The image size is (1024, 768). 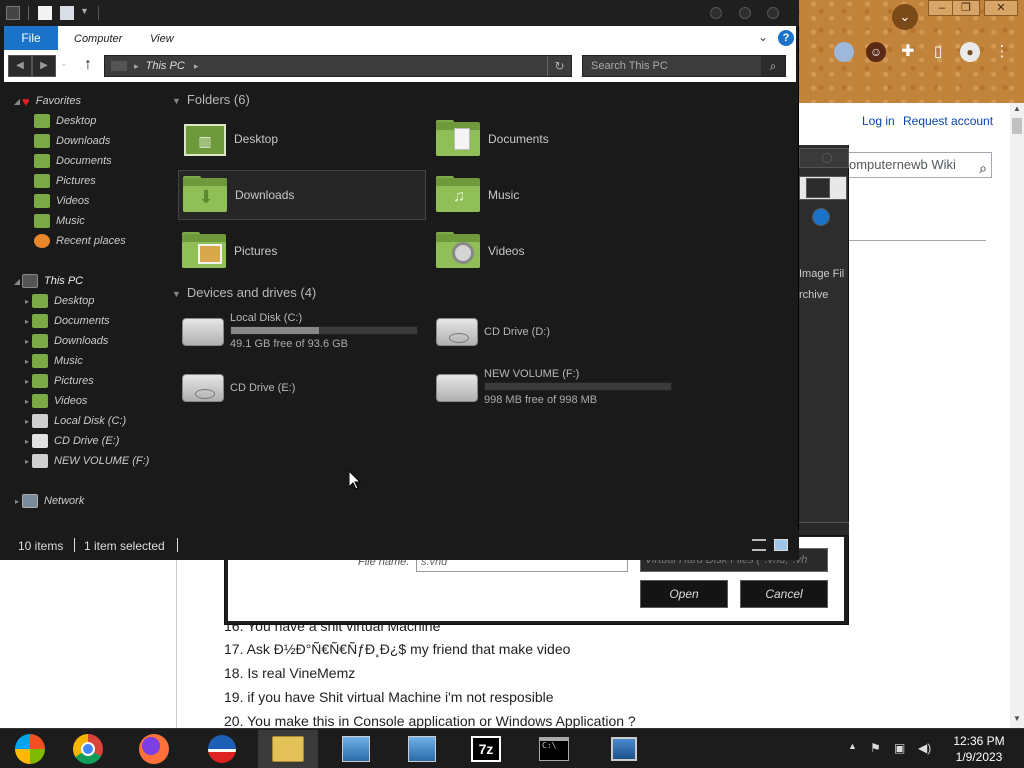 I want to click on account-icon: ●, so click(x=970, y=52).